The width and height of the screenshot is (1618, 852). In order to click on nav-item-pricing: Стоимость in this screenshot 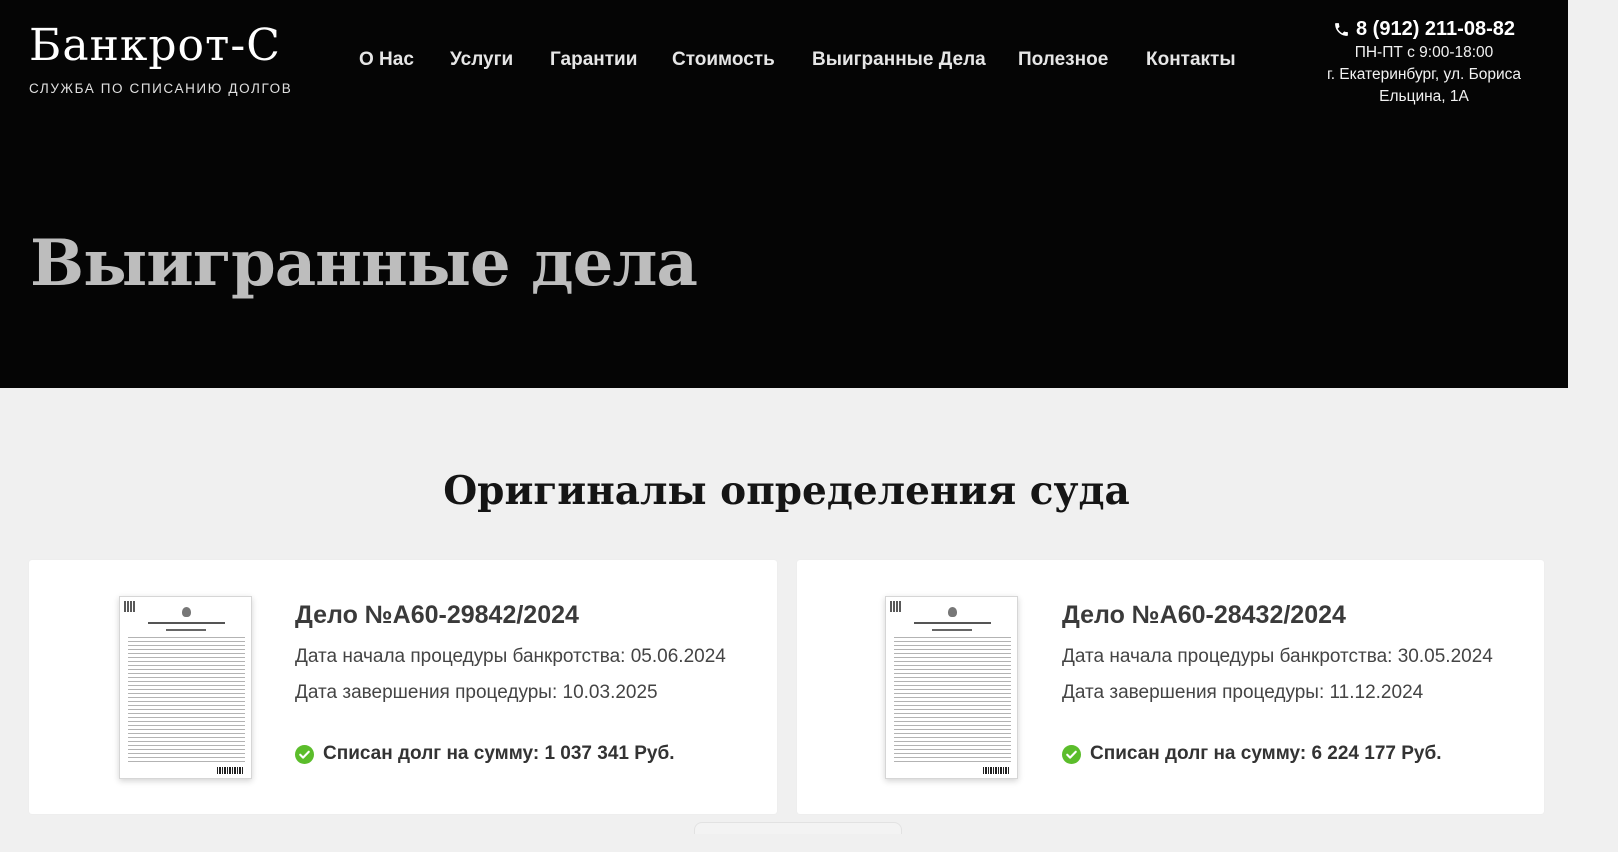, I will do `click(723, 60)`.